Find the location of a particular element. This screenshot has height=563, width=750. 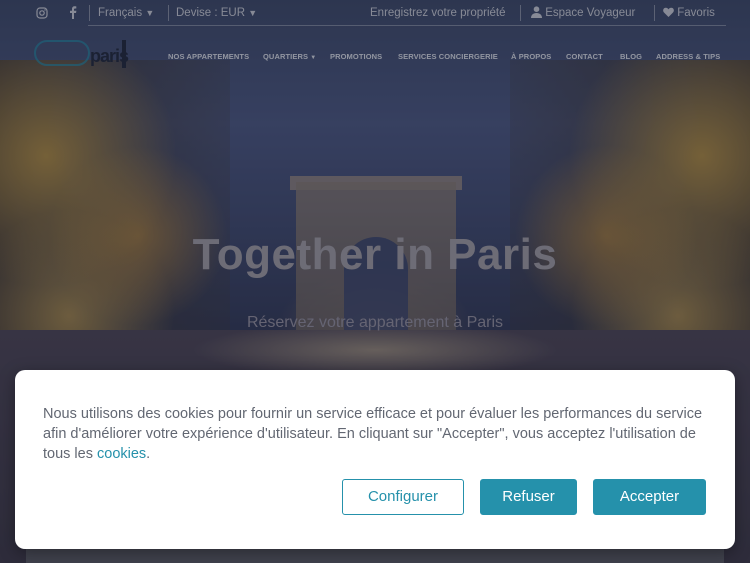

cookies-policy-link: cookies is located at coordinates (121, 454).